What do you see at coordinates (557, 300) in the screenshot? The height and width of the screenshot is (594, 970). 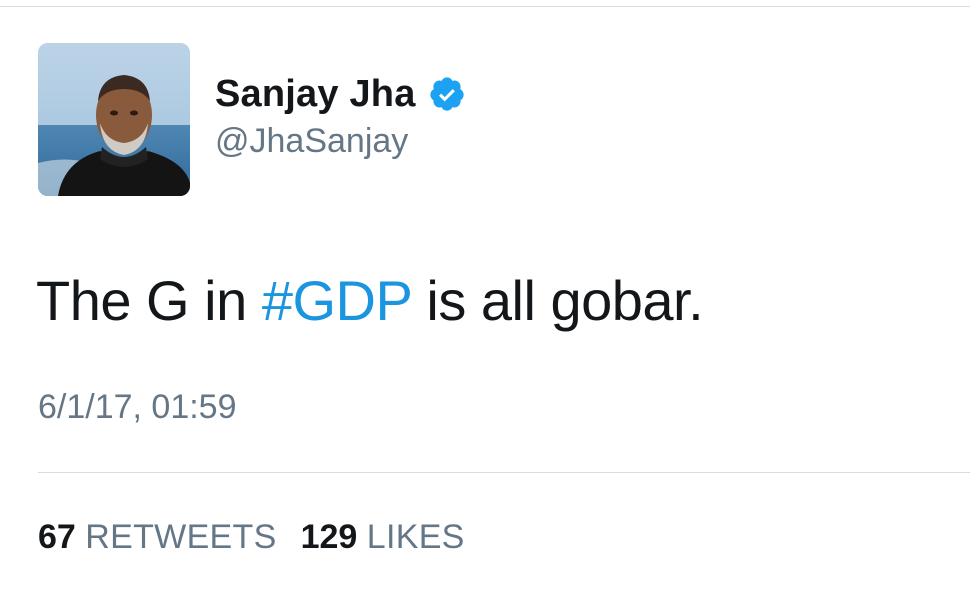 I see `tweet-text-after: is all gobar.` at bounding box center [557, 300].